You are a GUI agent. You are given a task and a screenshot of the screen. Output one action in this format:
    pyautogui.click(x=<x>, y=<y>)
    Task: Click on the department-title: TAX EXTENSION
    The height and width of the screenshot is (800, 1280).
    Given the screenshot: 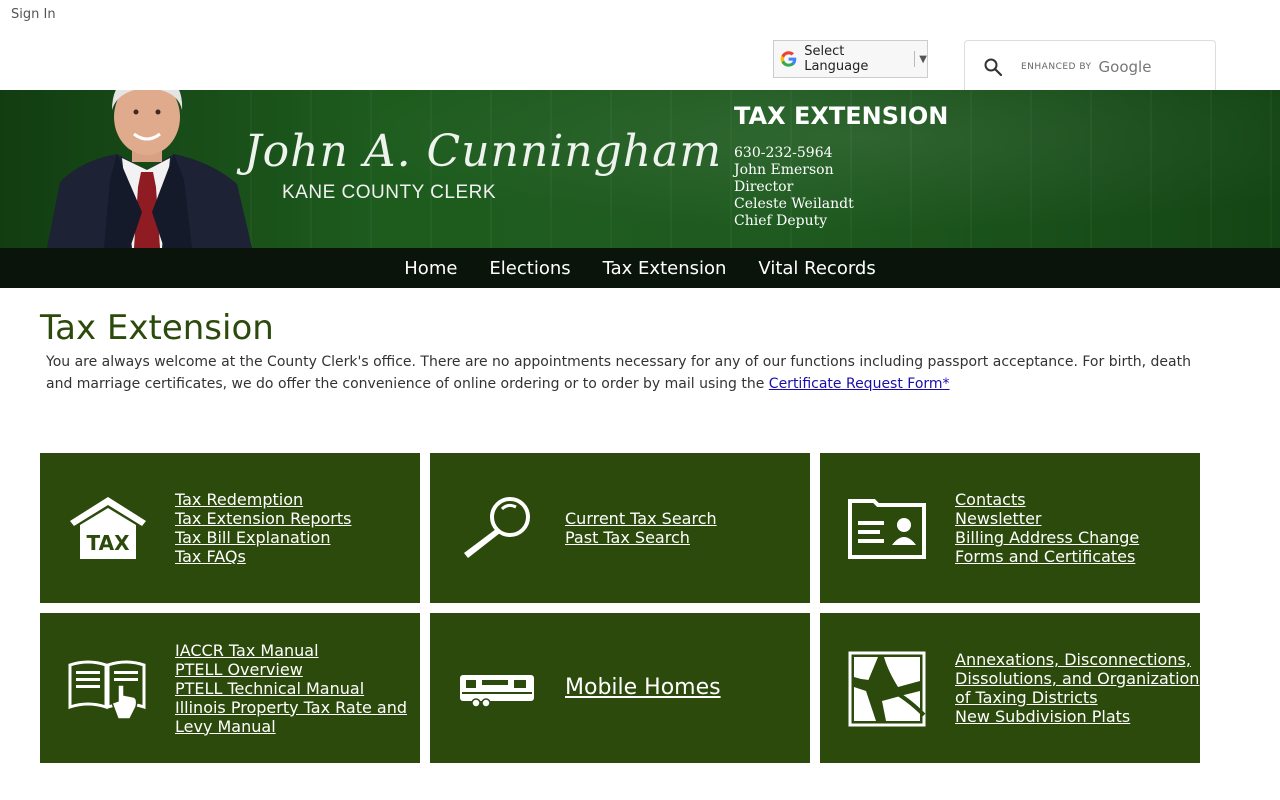 What is the action you would take?
    pyautogui.click(x=841, y=116)
    